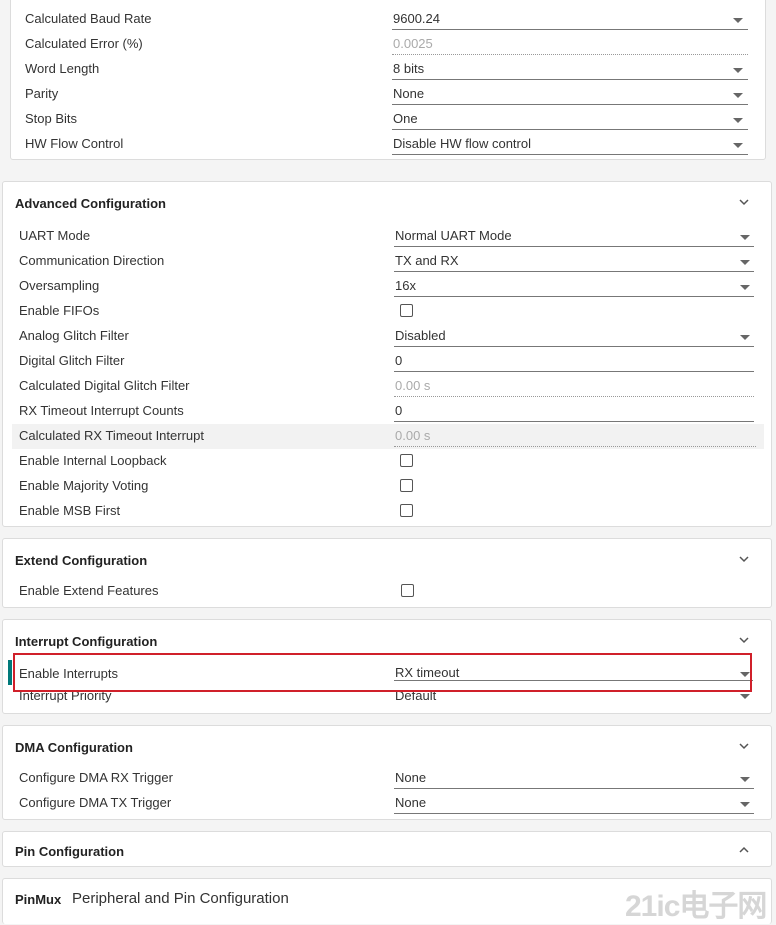  Describe the element at coordinates (89, 590) in the screenshot. I see `field-label: Enable Extend Features` at that location.